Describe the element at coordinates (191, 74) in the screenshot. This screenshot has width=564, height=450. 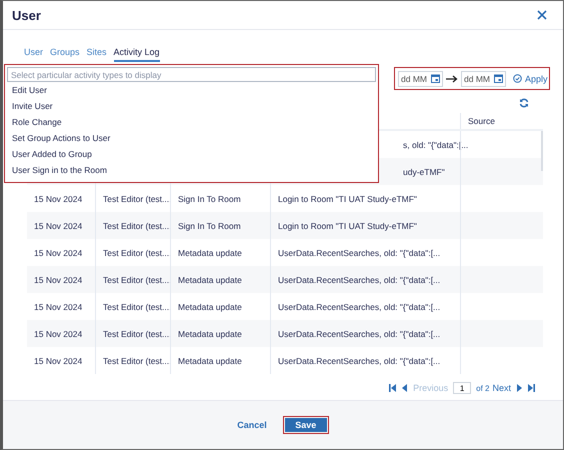
I see `filter-field: Select particular activity types to display` at that location.